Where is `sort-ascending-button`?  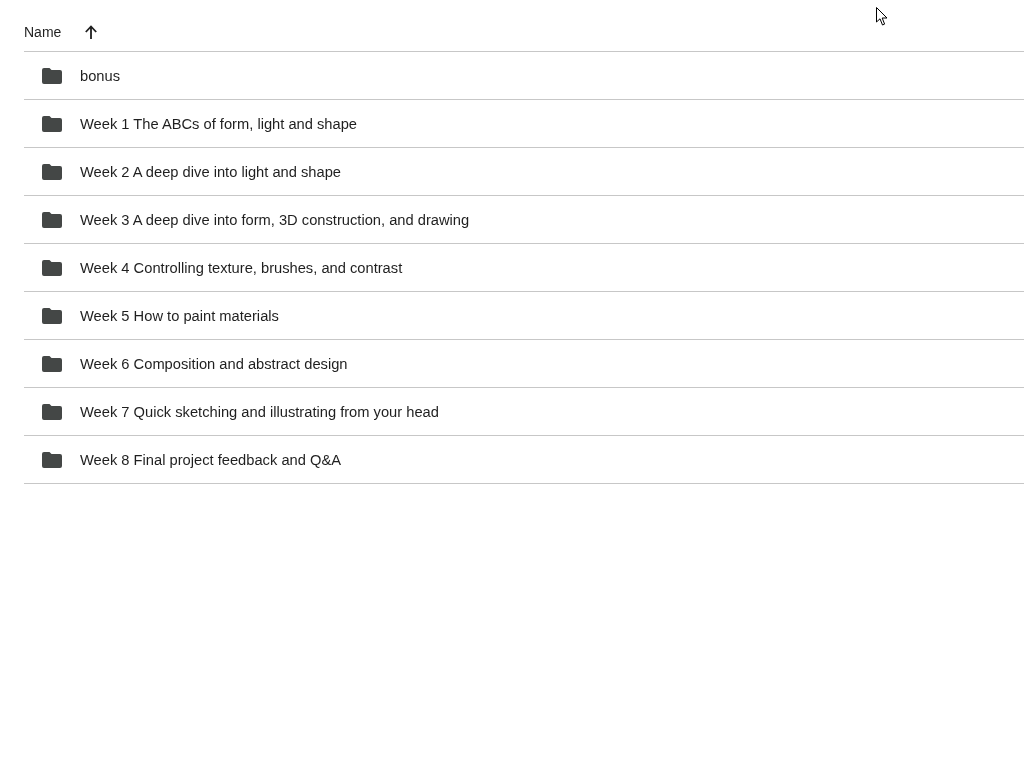
sort-ascending-button is located at coordinates (91, 32).